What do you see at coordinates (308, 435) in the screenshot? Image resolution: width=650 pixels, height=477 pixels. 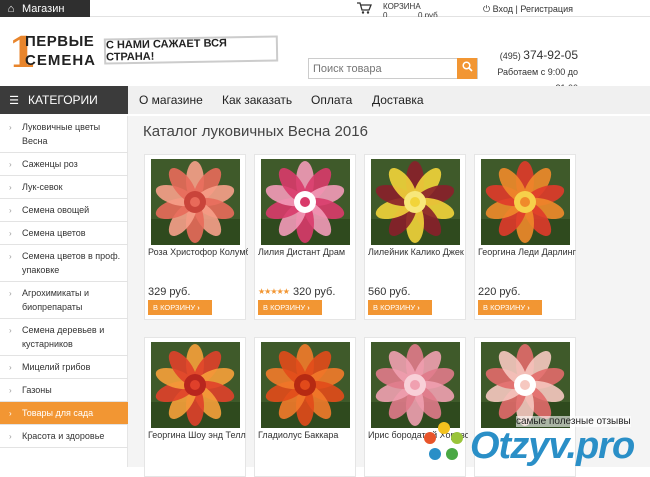 I see `product-name: Гладиолус Баккара` at bounding box center [308, 435].